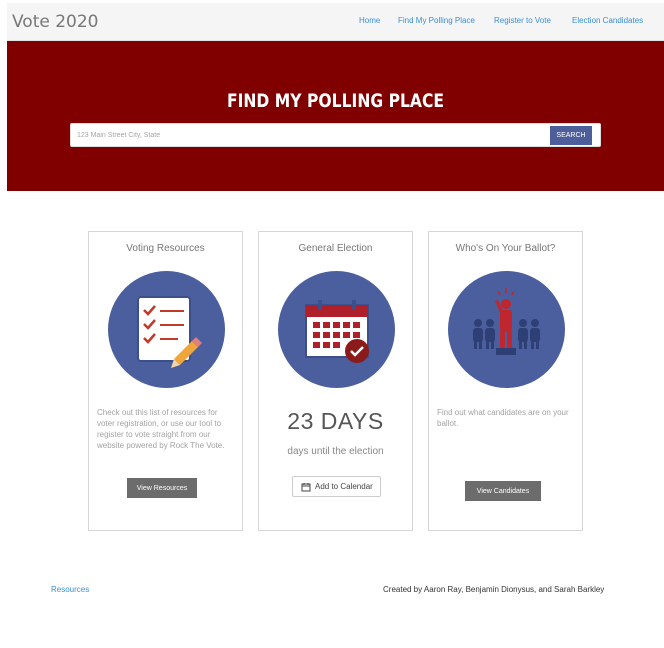 The width and height of the screenshot is (664, 648). I want to click on brand-title: Vote 2020, so click(55, 22).